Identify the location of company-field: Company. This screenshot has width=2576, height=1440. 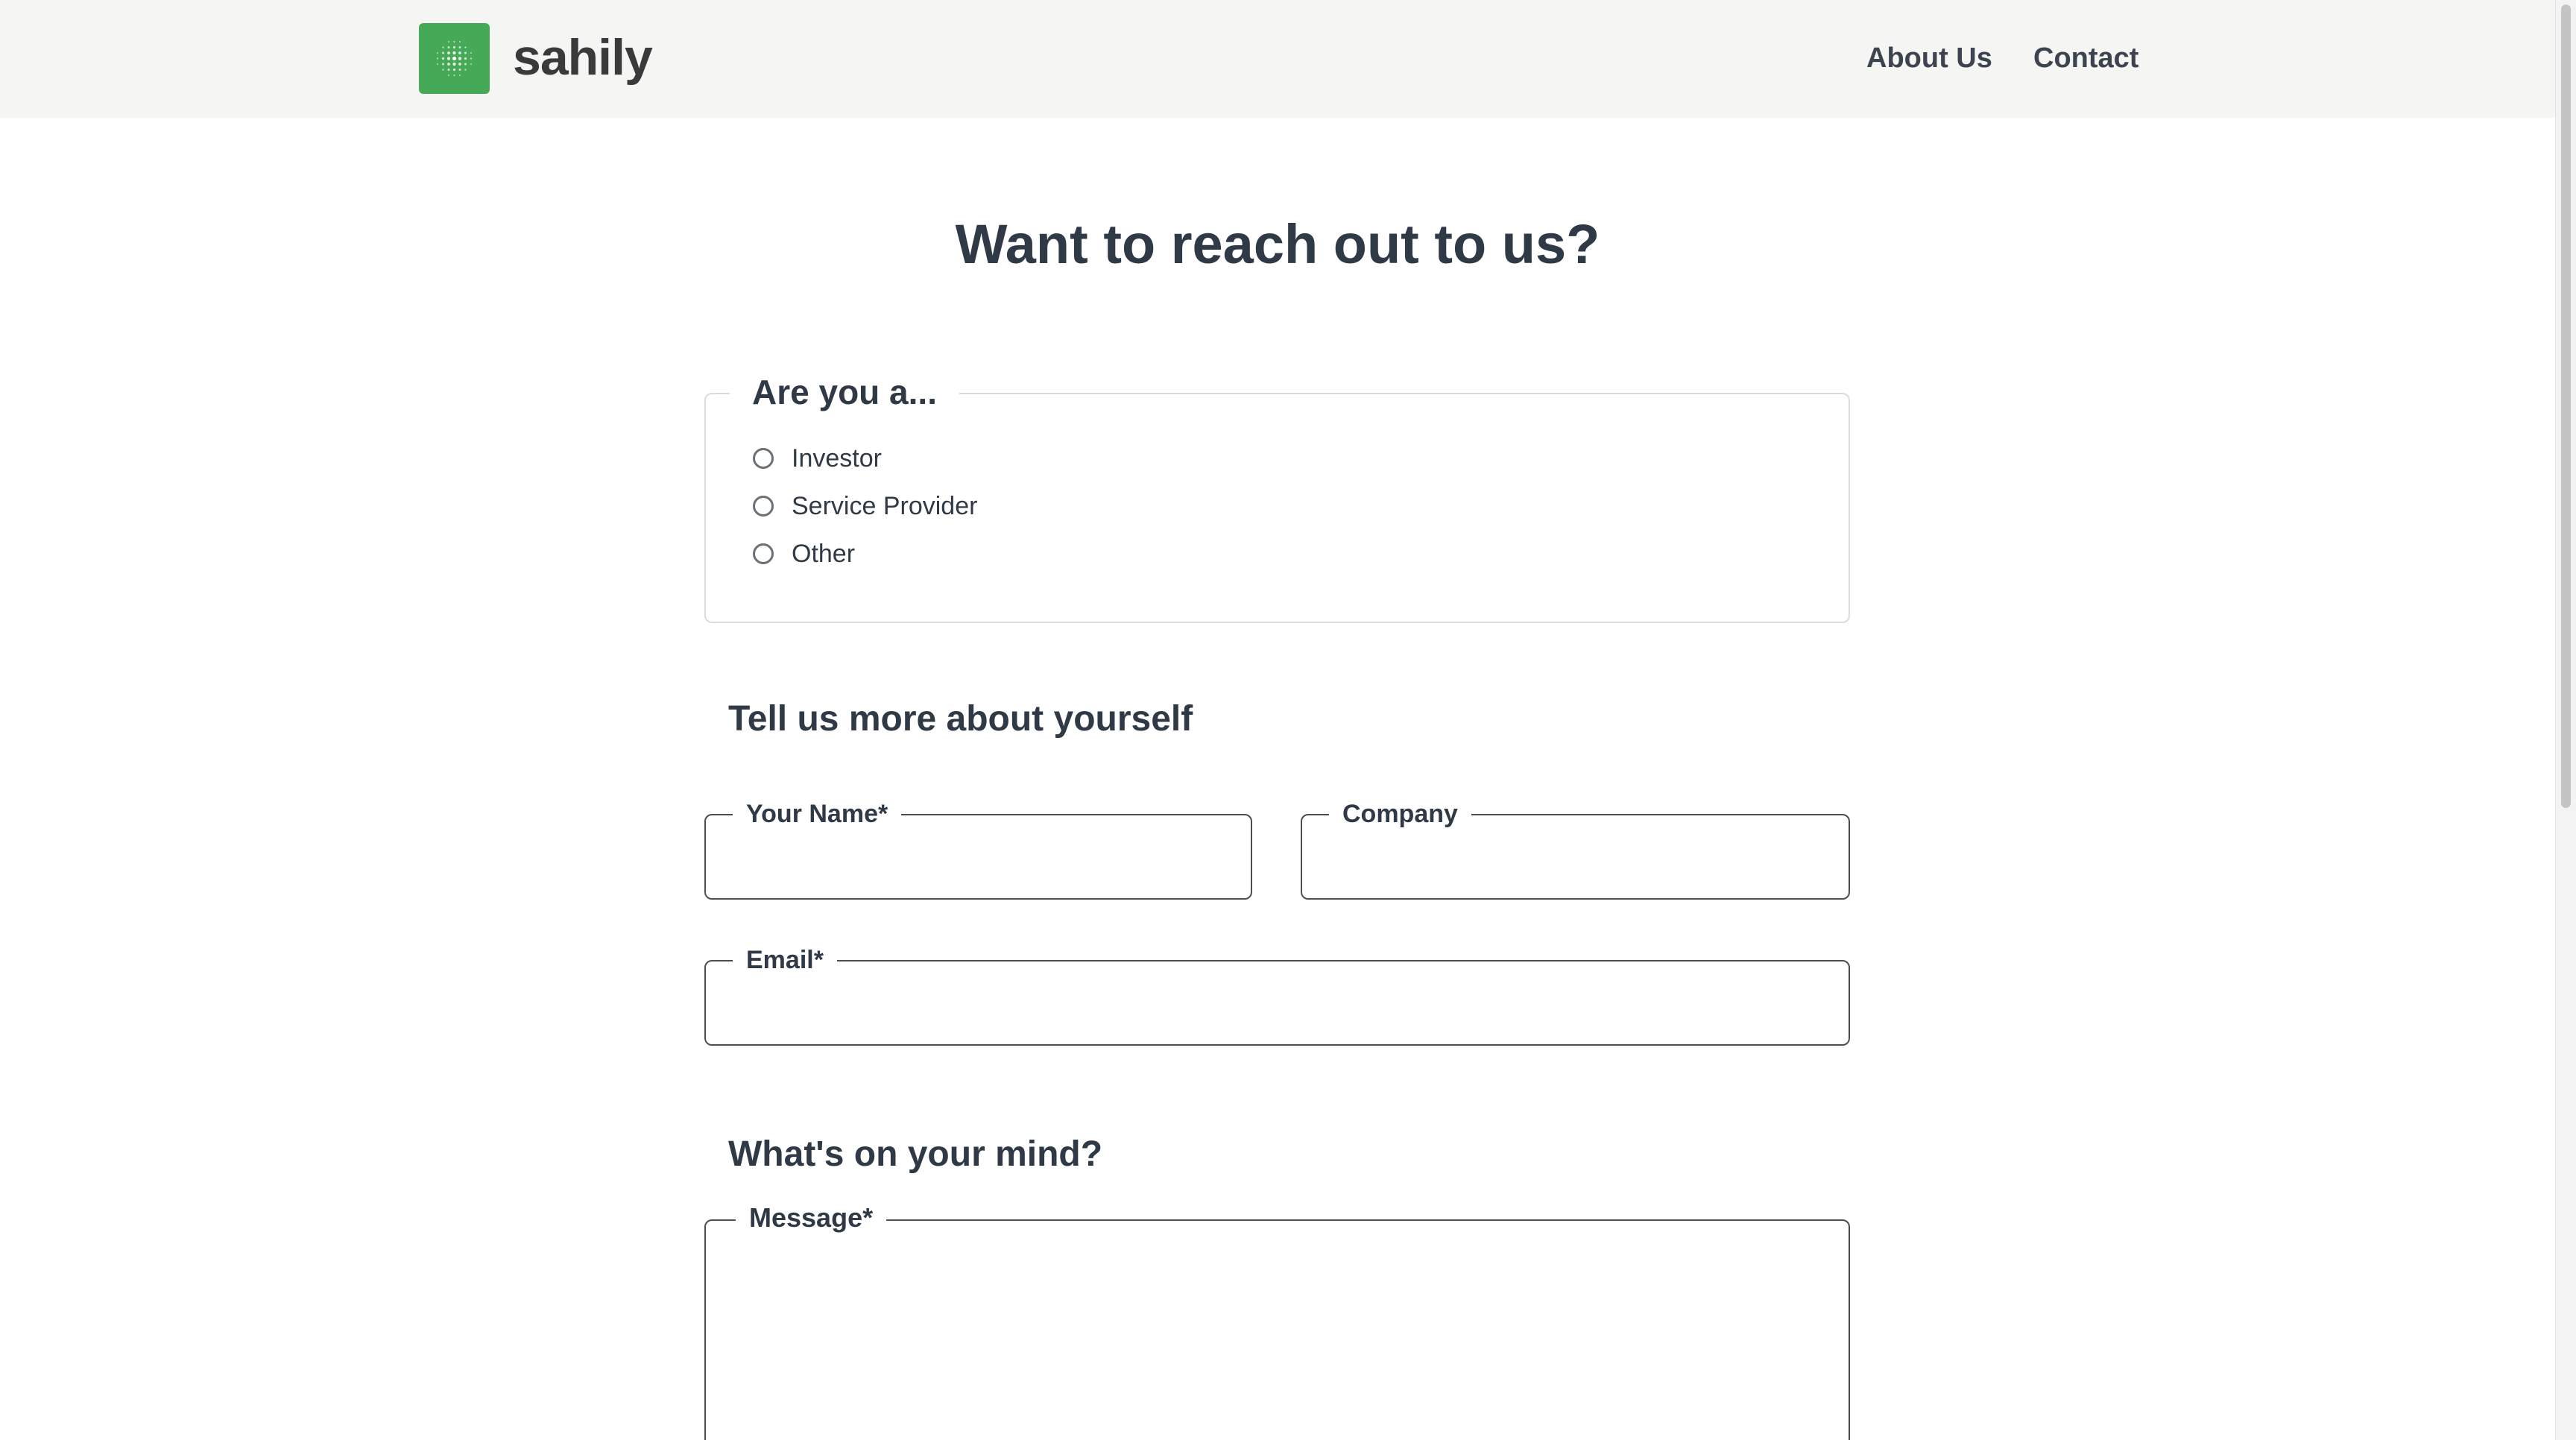
(1575, 849).